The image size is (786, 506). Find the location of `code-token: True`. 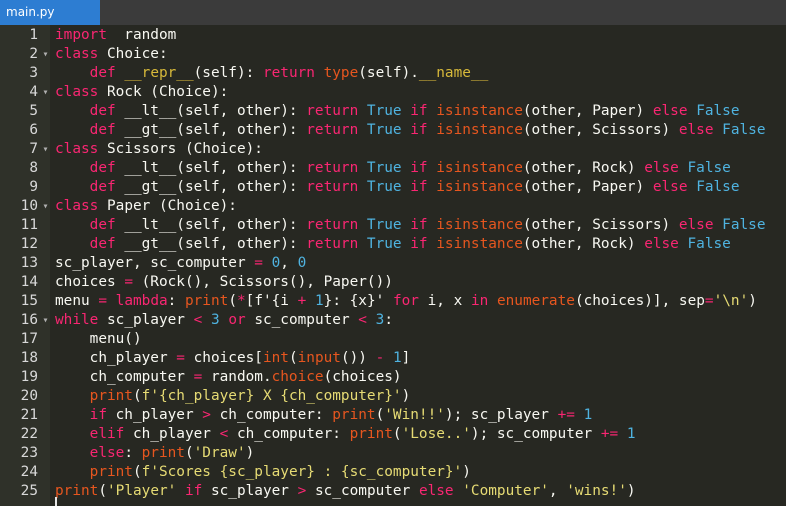

code-token: True is located at coordinates (384, 111).